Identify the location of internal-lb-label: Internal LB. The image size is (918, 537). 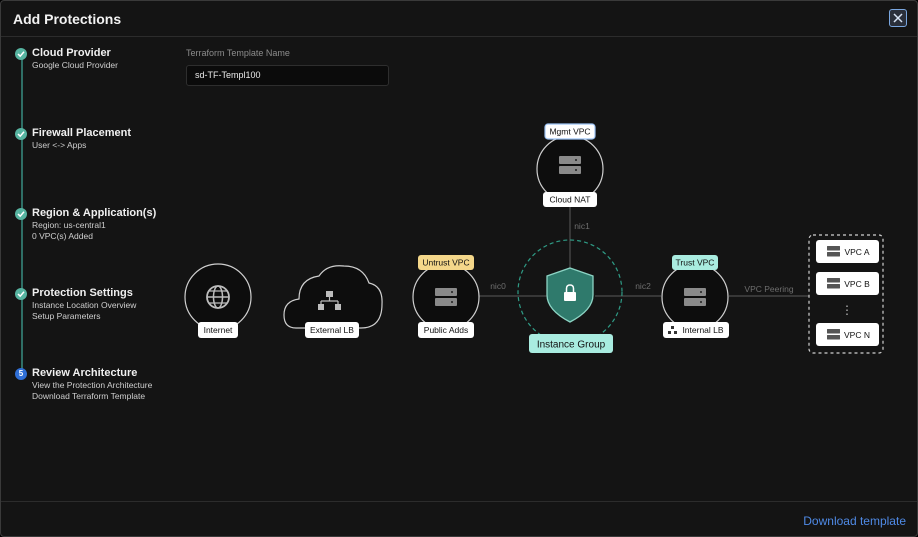
(702, 330).